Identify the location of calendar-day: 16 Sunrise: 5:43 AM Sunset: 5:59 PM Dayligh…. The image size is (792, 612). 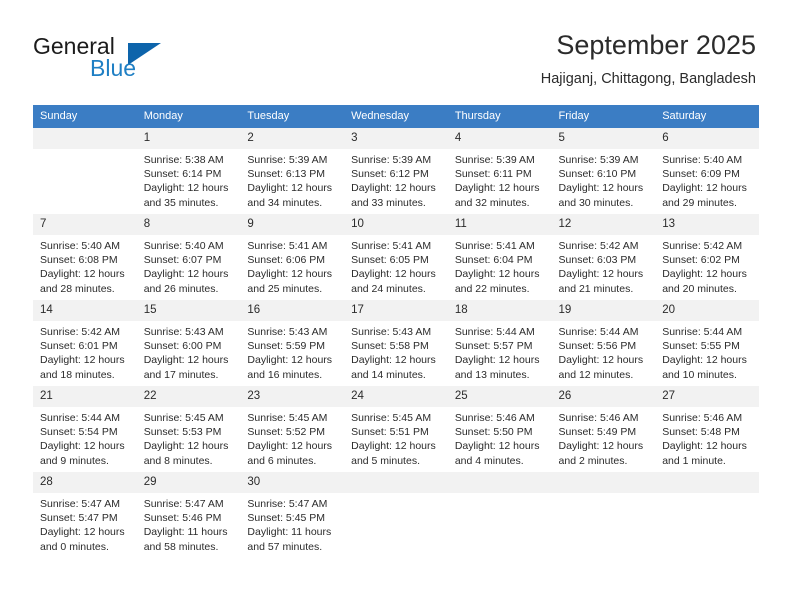
(292, 340).